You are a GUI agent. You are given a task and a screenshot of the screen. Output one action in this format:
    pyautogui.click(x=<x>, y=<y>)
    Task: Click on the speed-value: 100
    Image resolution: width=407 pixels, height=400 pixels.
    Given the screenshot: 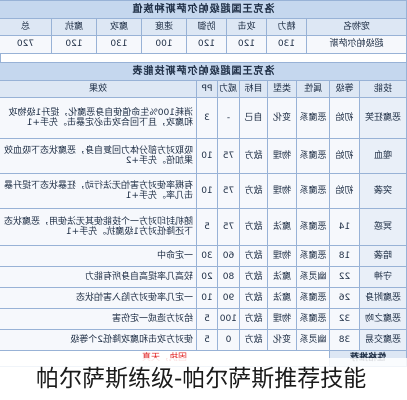 What is the action you would take?
    pyautogui.click(x=164, y=44)
    